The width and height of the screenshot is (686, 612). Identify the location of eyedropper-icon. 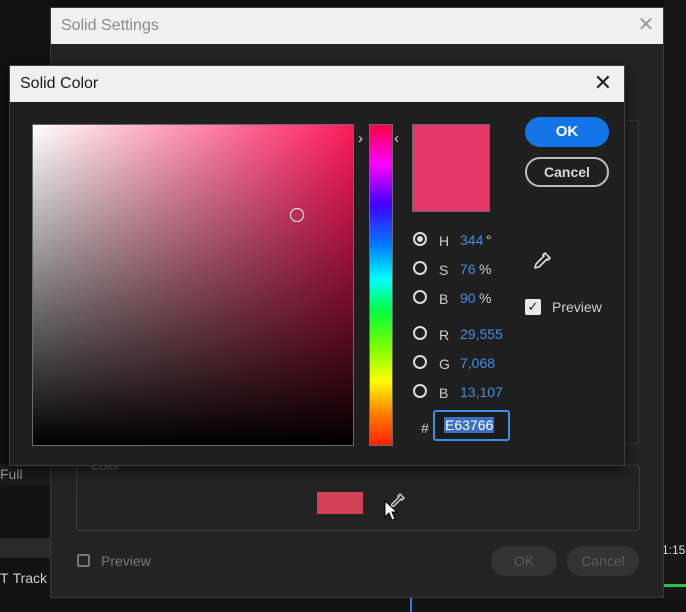
(541, 262).